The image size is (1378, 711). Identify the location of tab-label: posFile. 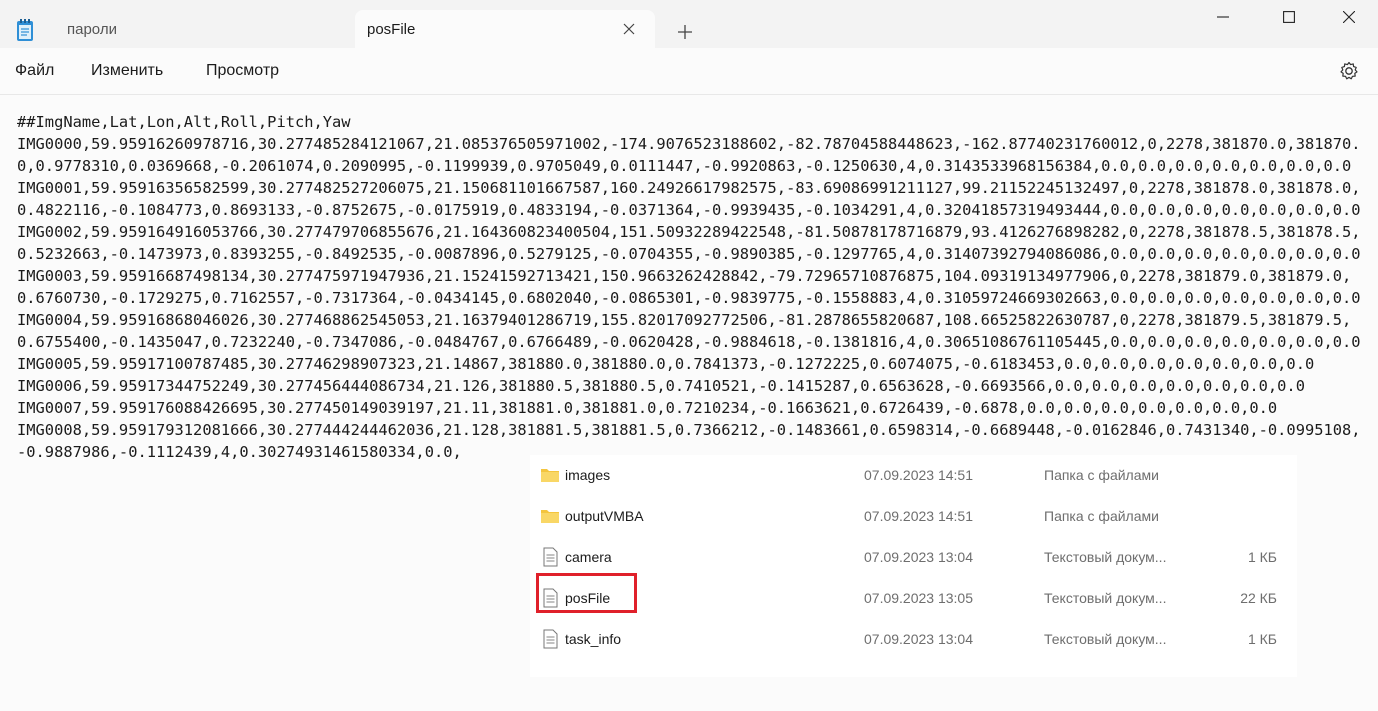
(391, 29).